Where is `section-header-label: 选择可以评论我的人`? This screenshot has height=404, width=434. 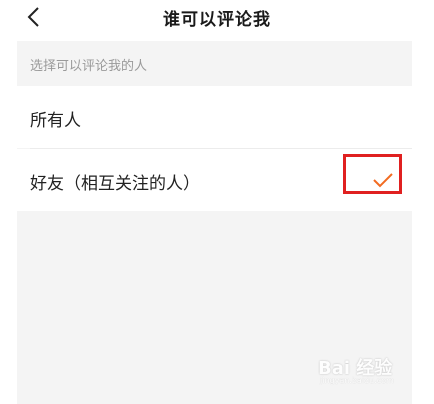
section-header-label: 选择可以评论我的人 is located at coordinates (89, 66).